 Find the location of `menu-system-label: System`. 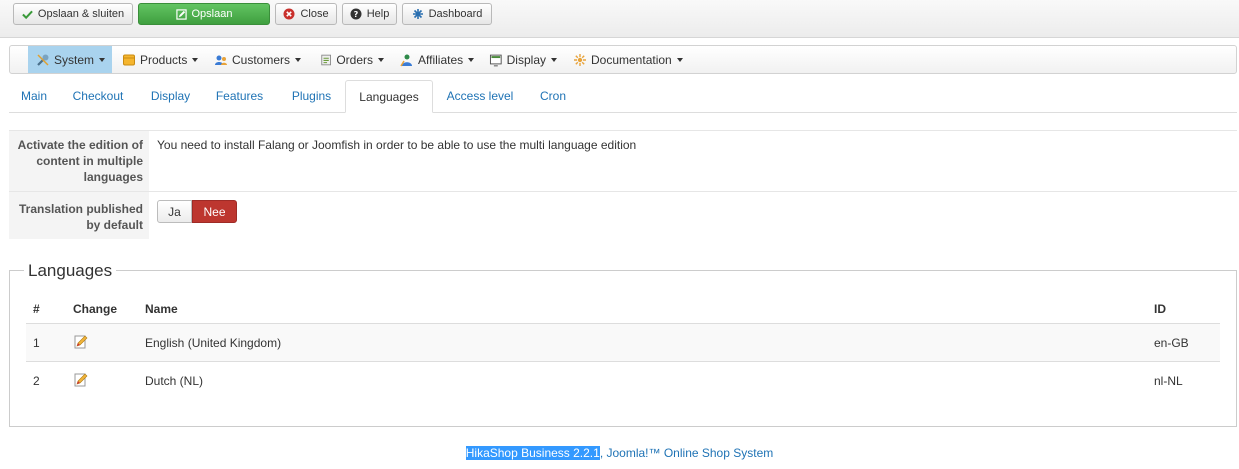

menu-system-label: System is located at coordinates (74, 59).